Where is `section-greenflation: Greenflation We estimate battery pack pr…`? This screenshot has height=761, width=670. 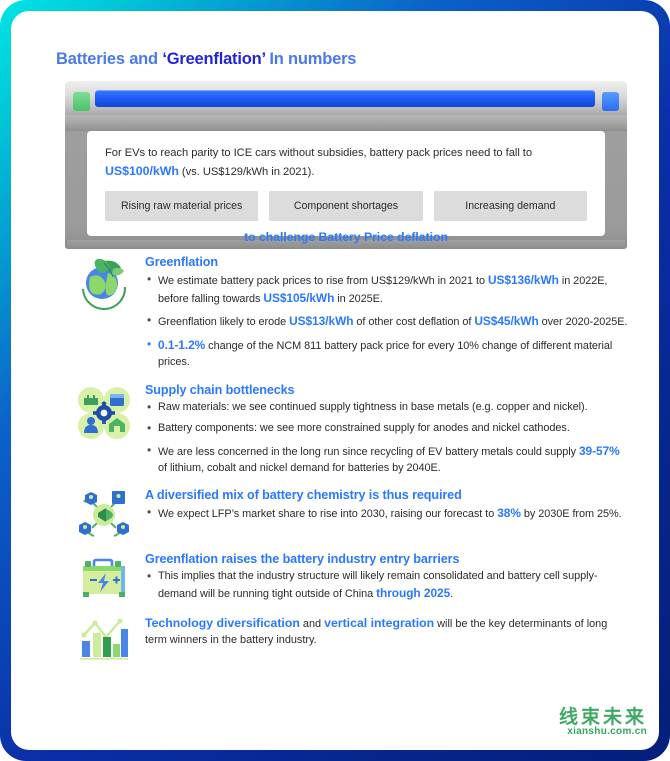 section-greenflation: Greenflation We estimate battery pack pr… is located at coordinates (348, 313).